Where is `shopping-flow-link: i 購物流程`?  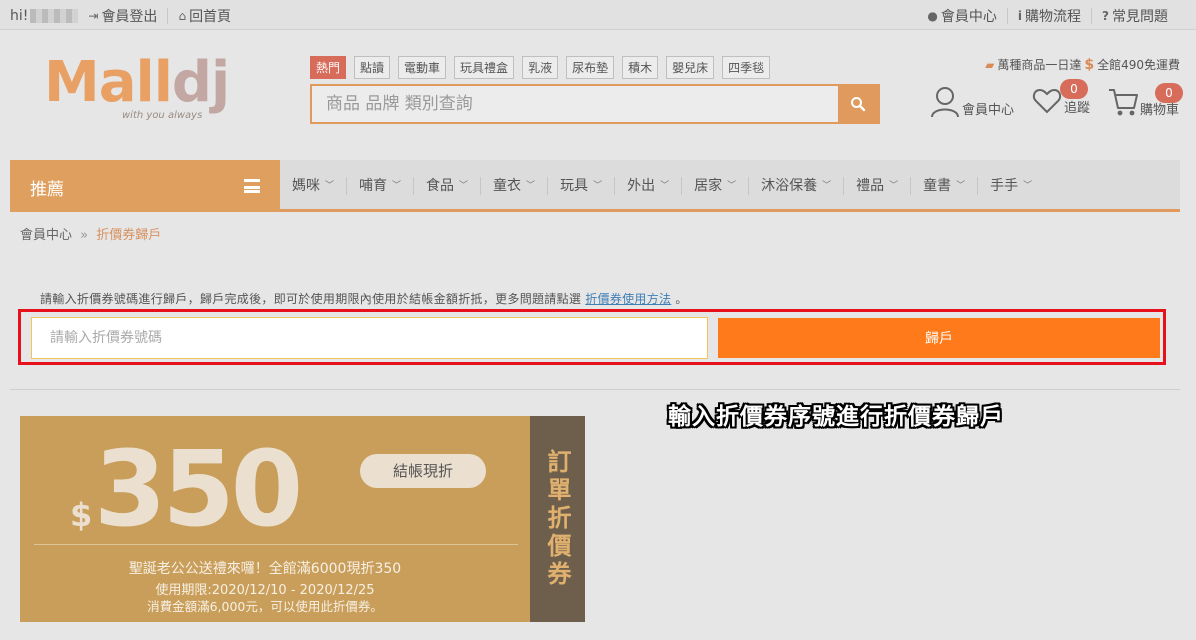 shopping-flow-link: i 購物流程 is located at coordinates (1049, 16).